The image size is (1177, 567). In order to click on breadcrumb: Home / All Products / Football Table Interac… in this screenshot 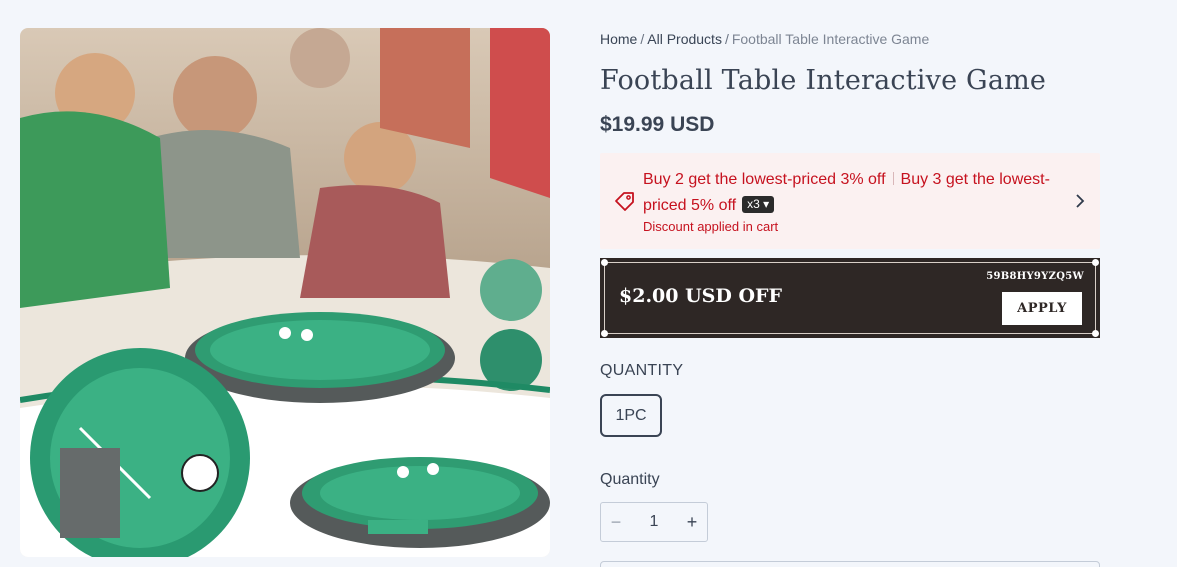, I will do `click(850, 39)`.